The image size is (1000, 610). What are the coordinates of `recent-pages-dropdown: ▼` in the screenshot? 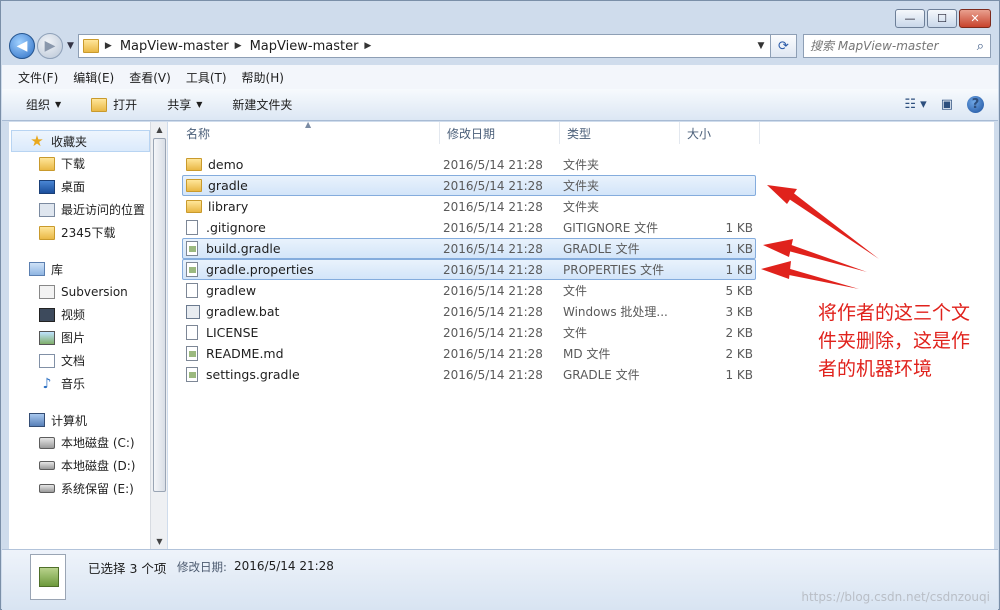 It's located at (70, 46).